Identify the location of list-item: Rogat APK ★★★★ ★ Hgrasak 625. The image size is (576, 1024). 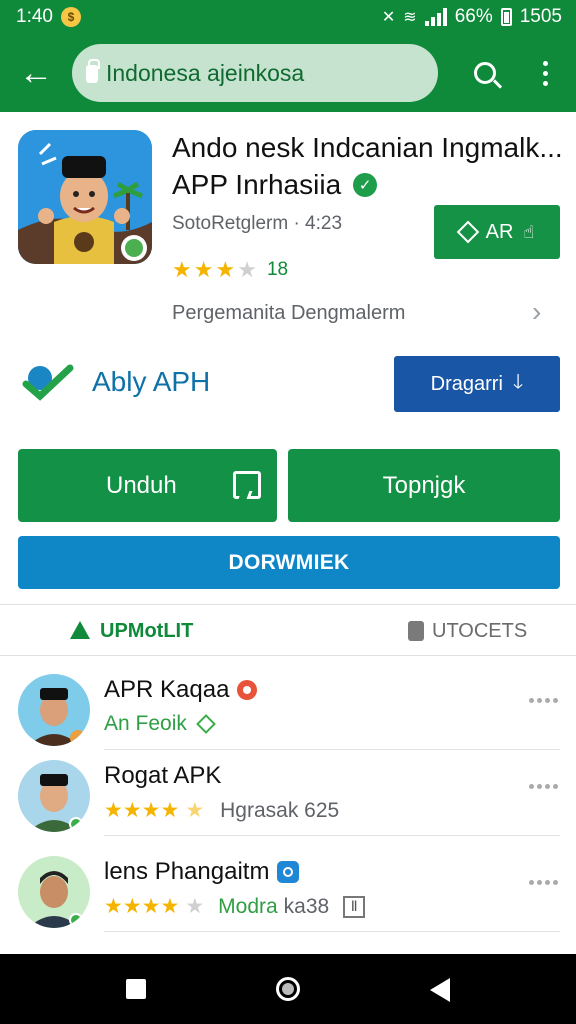
(288, 793).